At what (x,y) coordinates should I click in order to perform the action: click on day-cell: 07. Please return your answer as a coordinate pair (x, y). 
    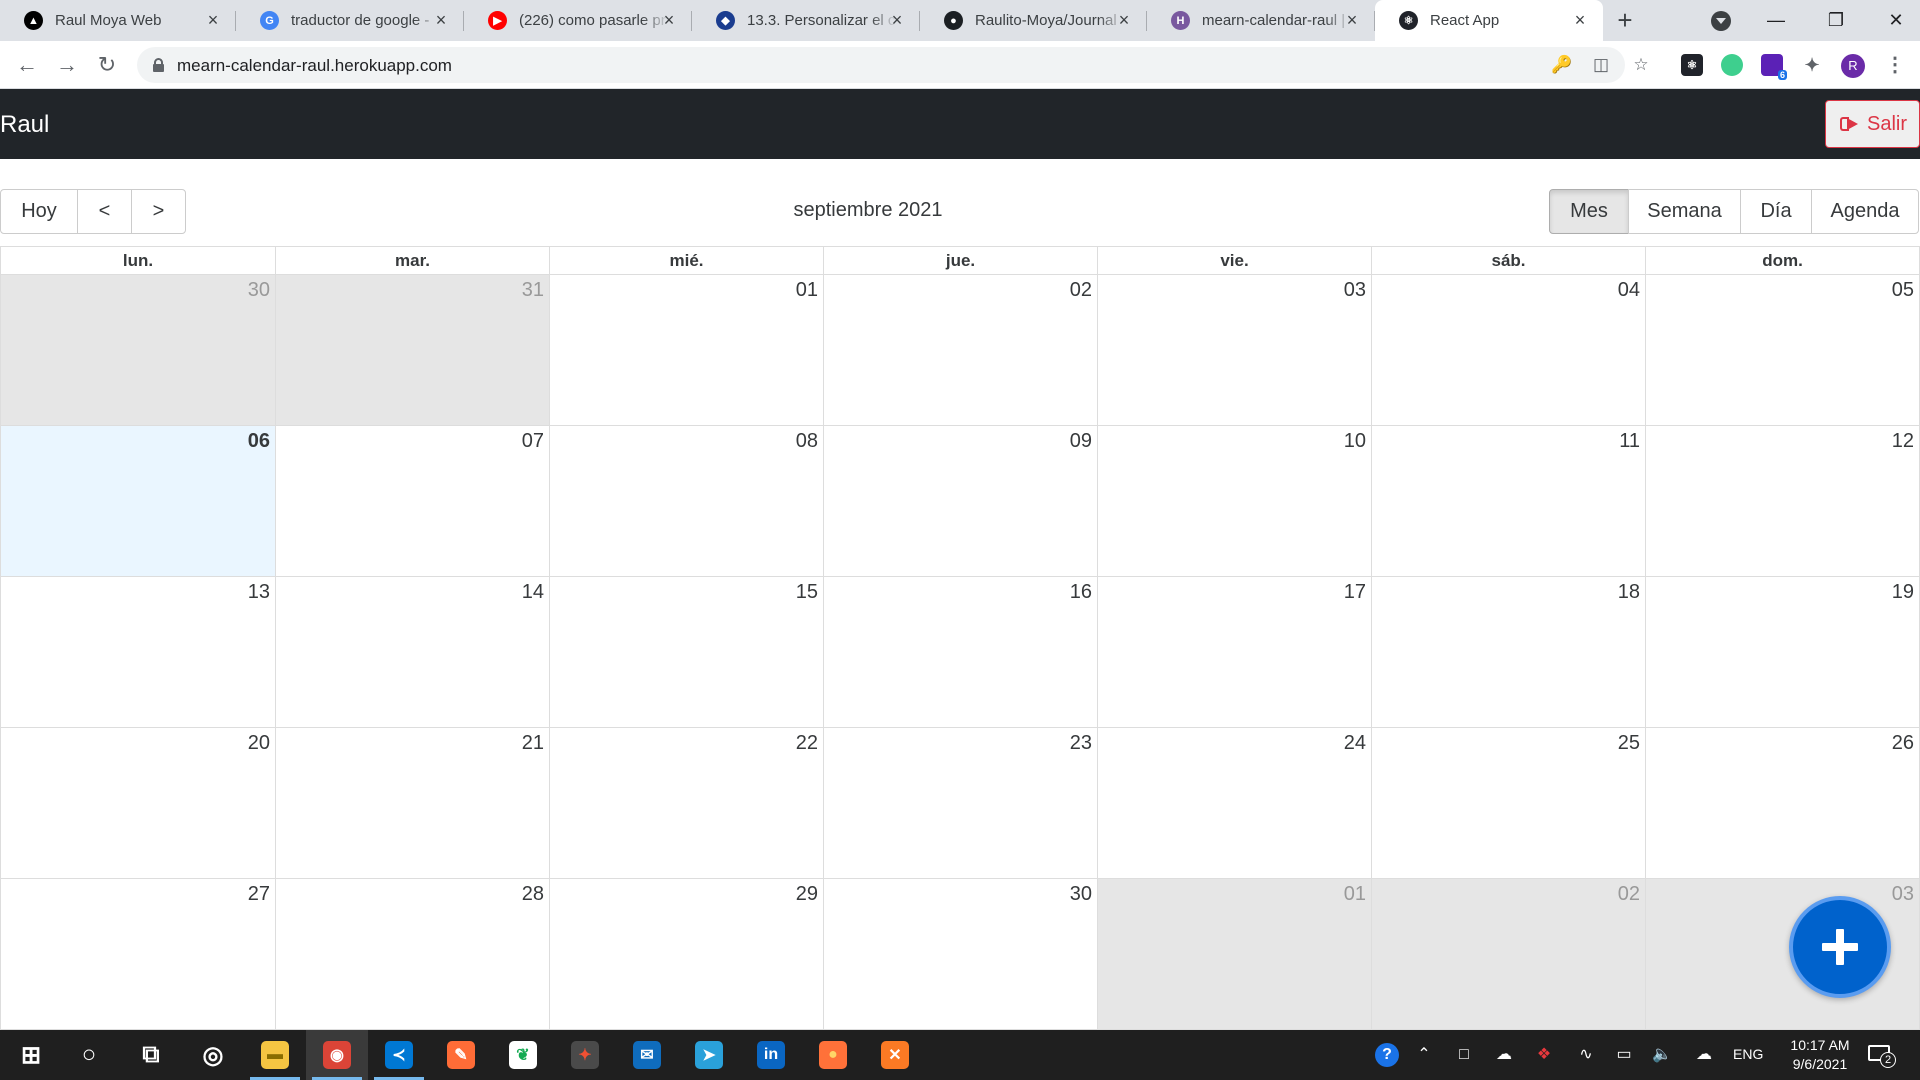
    Looking at the image, I should click on (412, 501).